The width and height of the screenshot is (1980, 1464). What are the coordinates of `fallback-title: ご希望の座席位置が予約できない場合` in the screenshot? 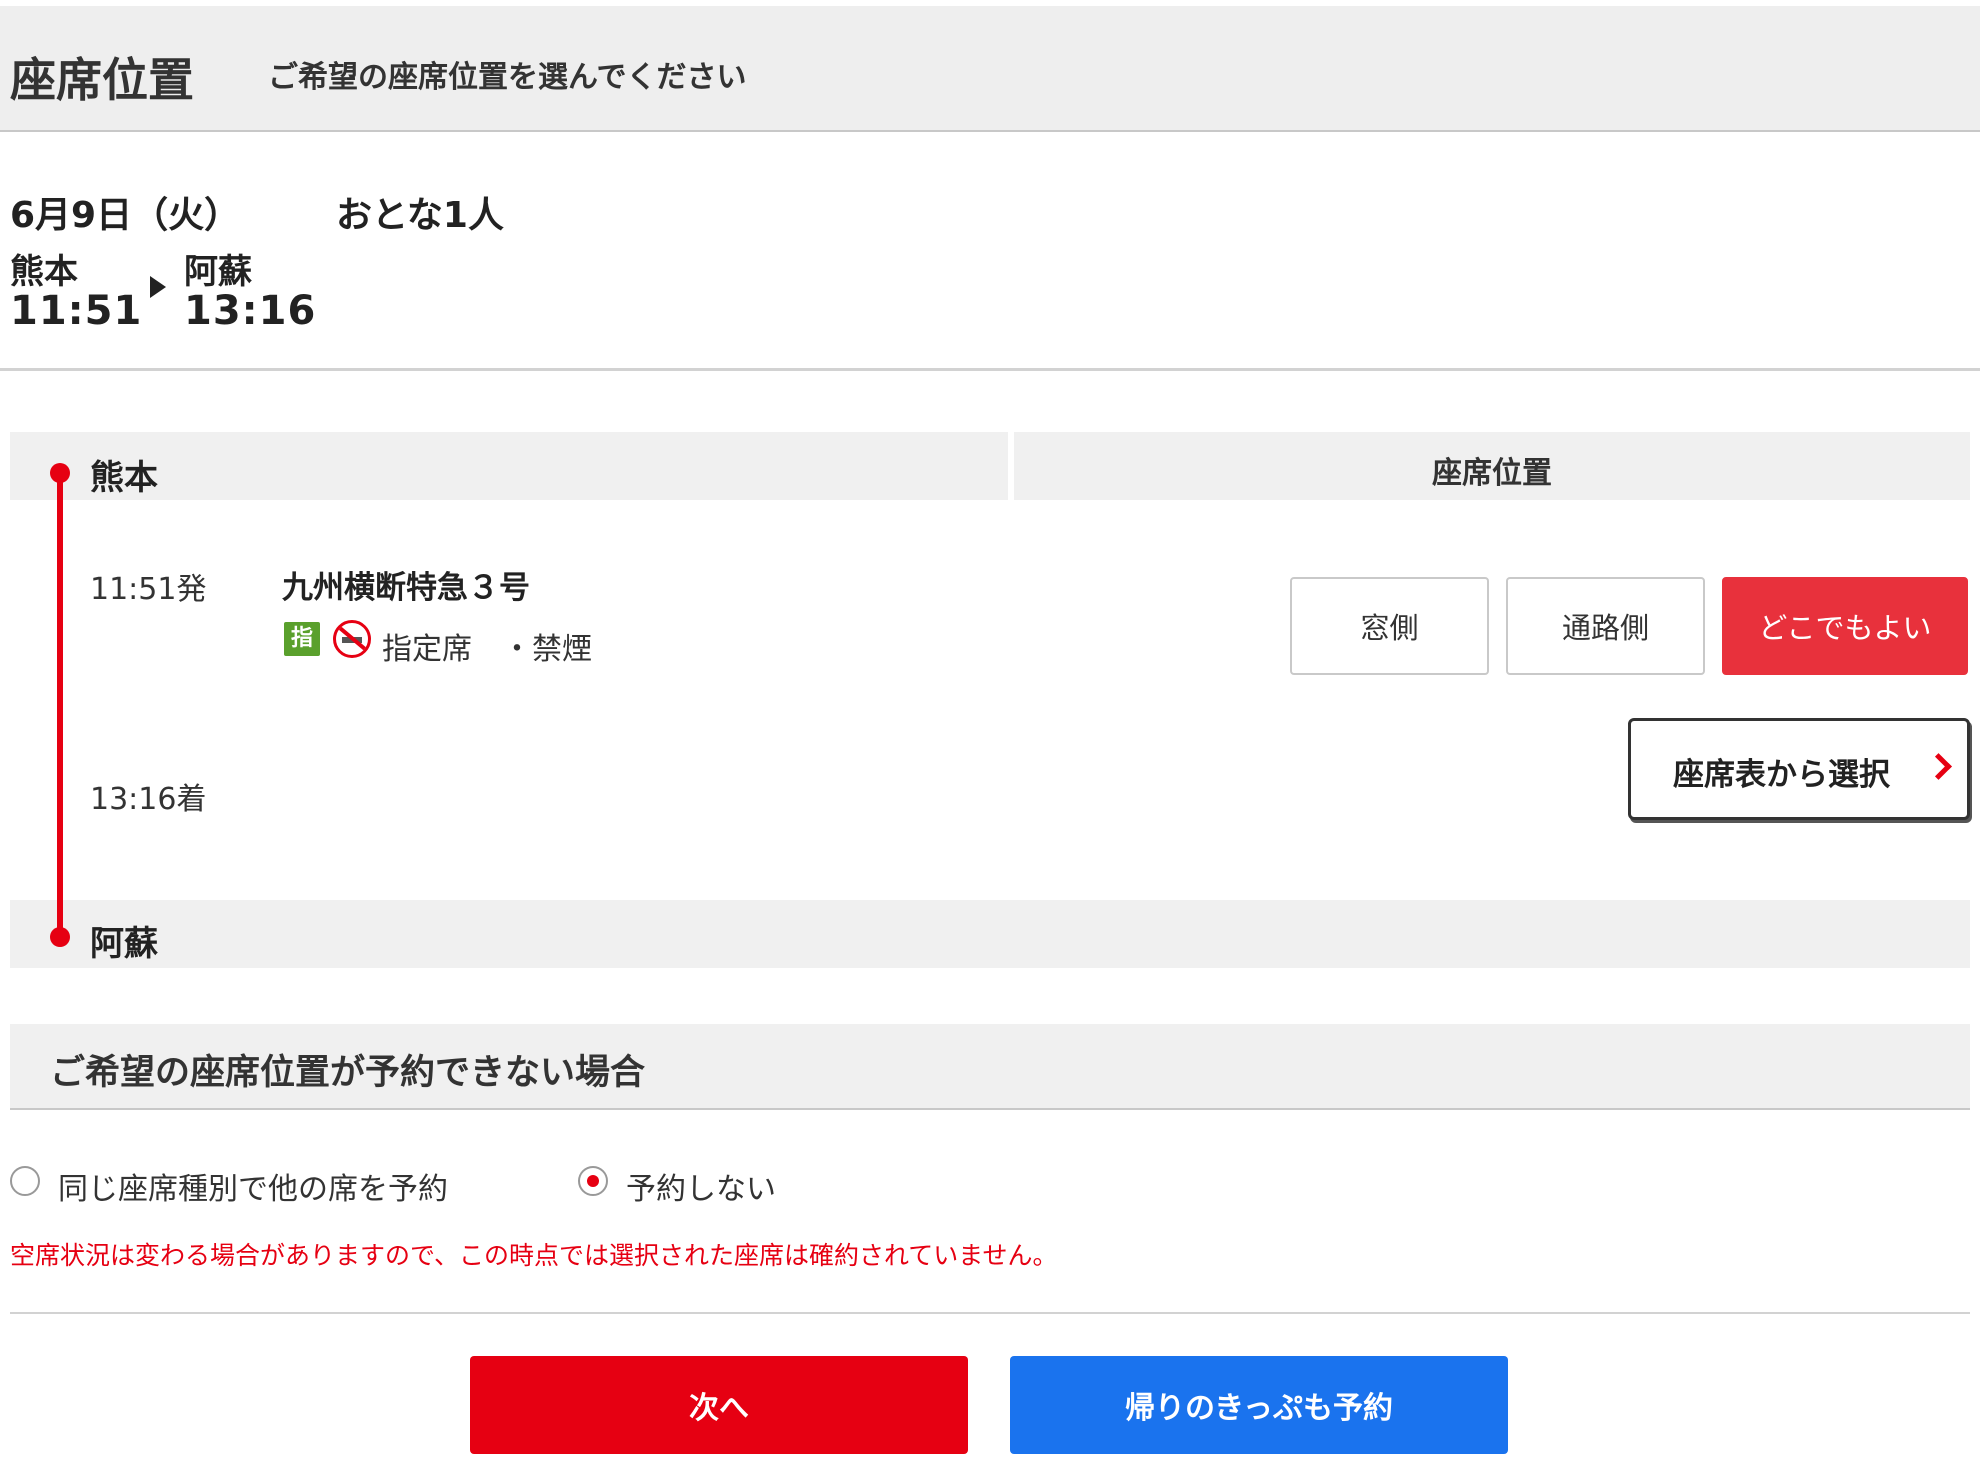 It's located at (348, 1073).